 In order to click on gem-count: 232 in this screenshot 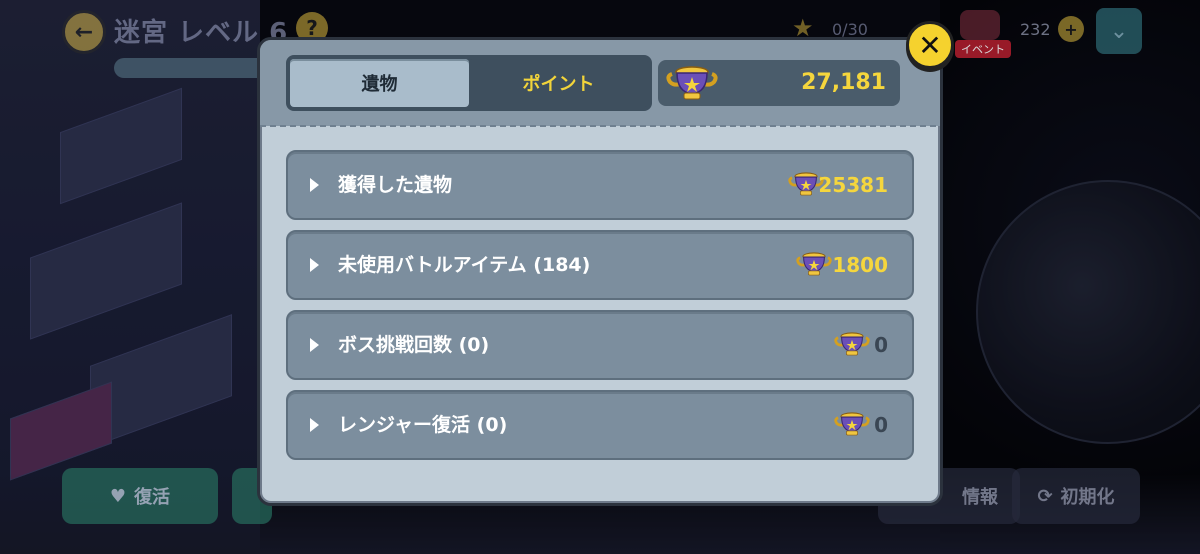, I will do `click(1035, 29)`.